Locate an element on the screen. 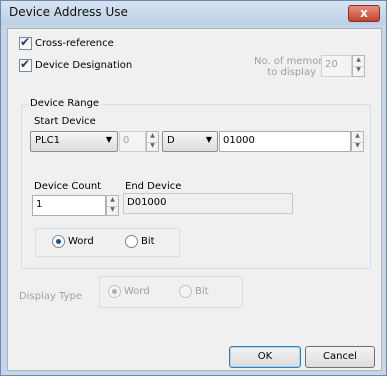 The image size is (387, 376). device-designation-label: Device Designation is located at coordinates (83, 65).